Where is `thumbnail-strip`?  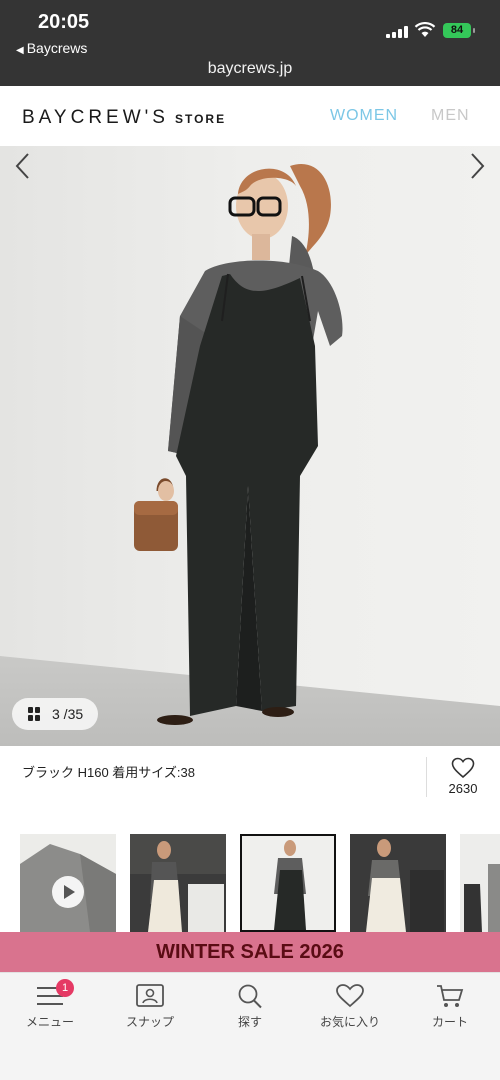
thumbnail-strip is located at coordinates (250, 883).